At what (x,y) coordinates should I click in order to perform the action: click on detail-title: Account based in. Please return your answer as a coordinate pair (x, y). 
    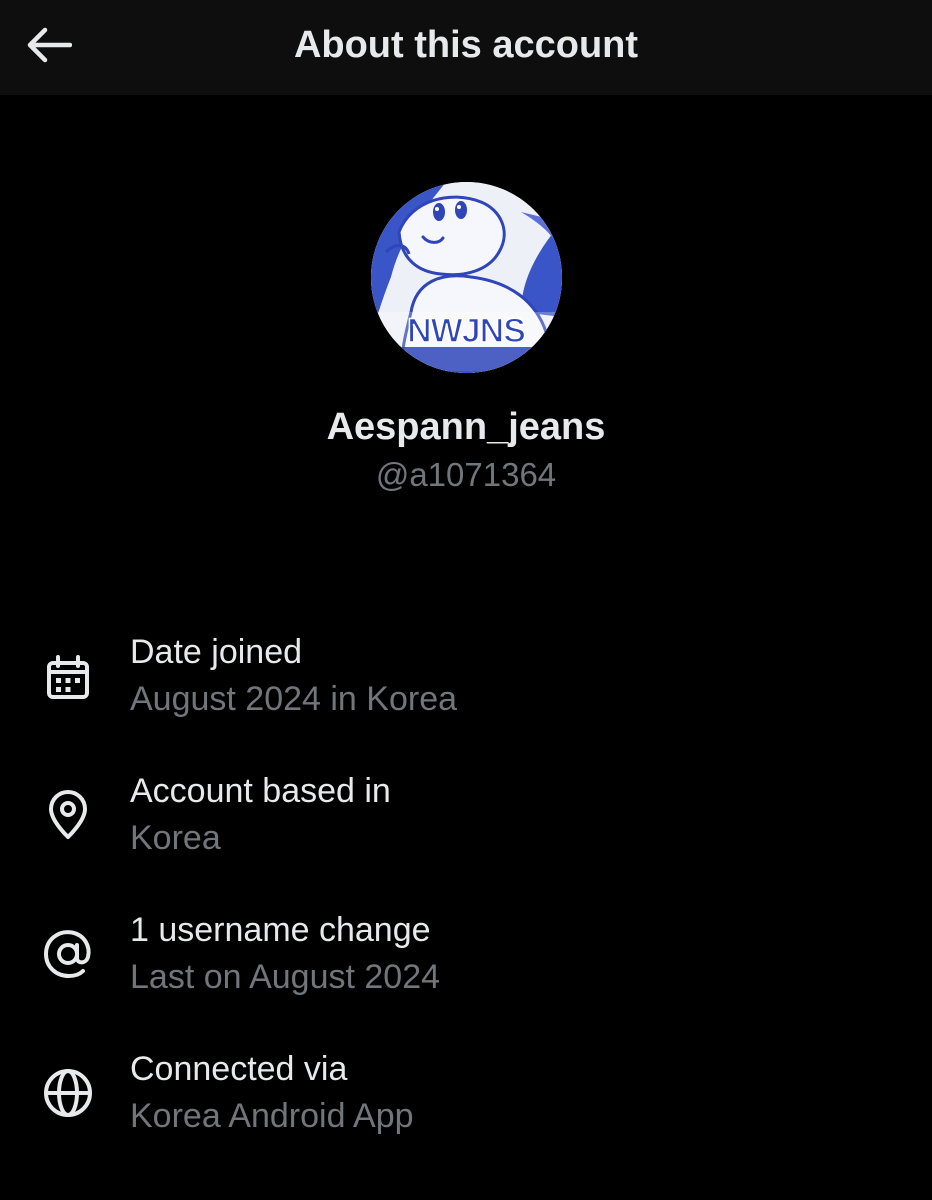
    Looking at the image, I should click on (260, 791).